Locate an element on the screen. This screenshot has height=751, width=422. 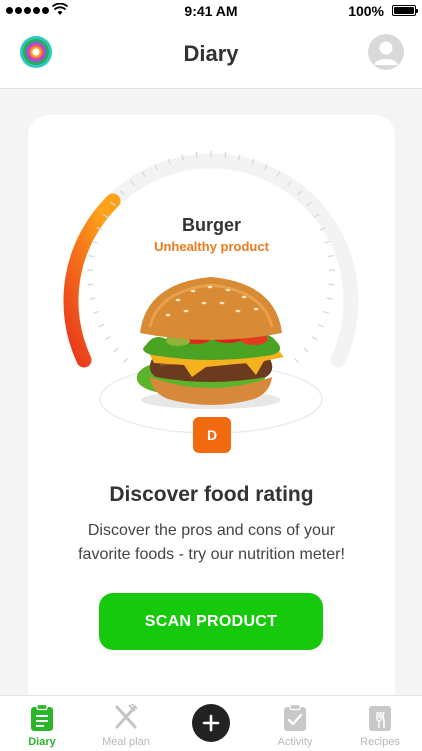
tab-label: Activity is located at coordinates (295, 742).